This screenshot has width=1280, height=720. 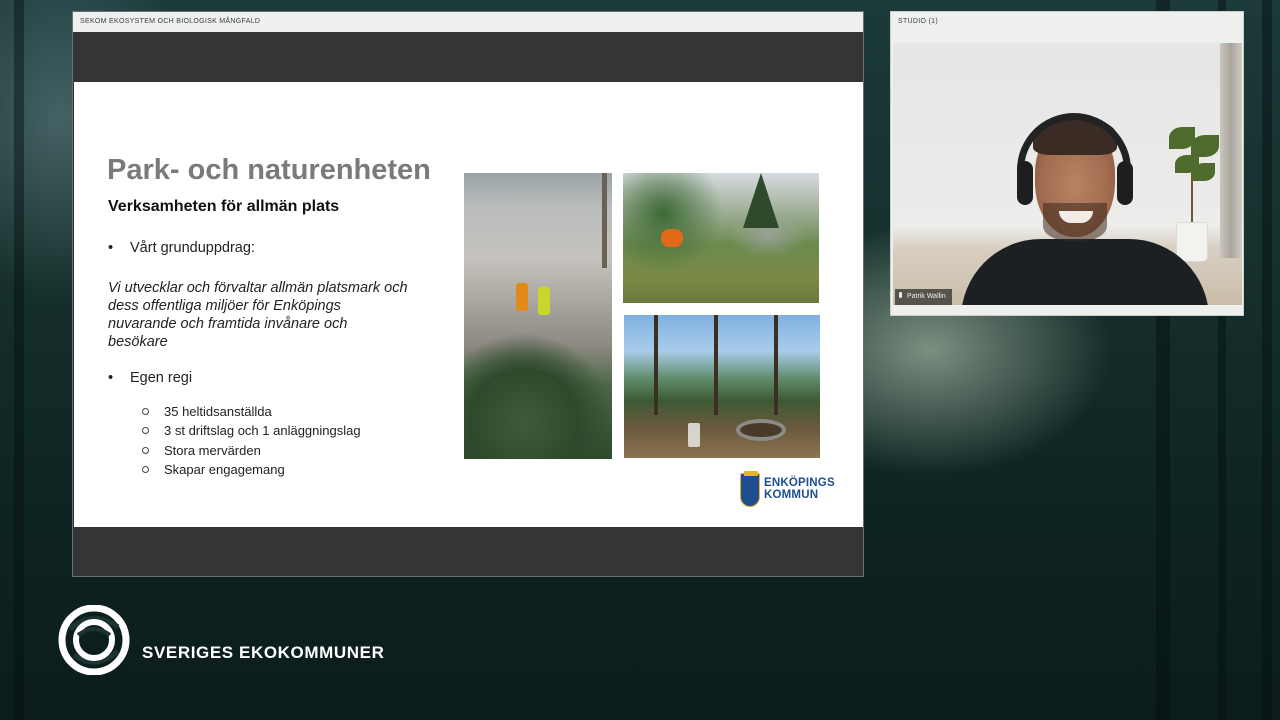 I want to click on slide-title: Park- och naturenheten, so click(x=269, y=170).